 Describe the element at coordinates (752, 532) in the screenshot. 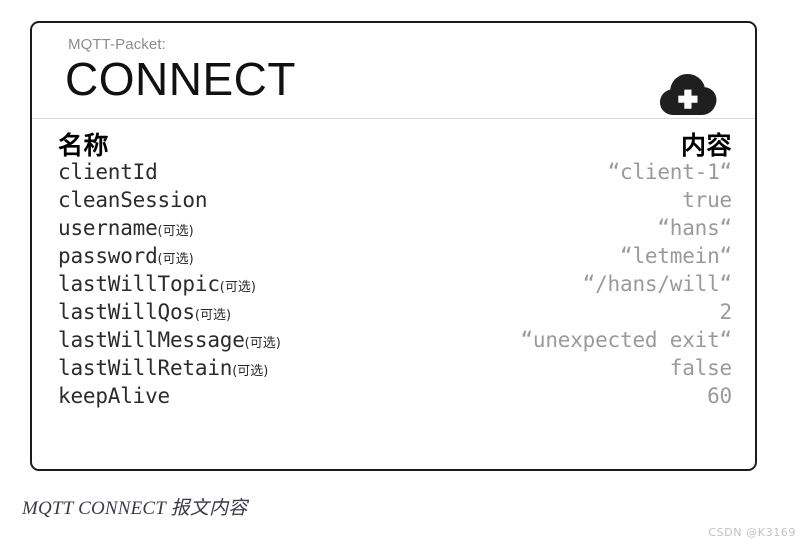

I see `watermark: CSDN @K3169` at that location.